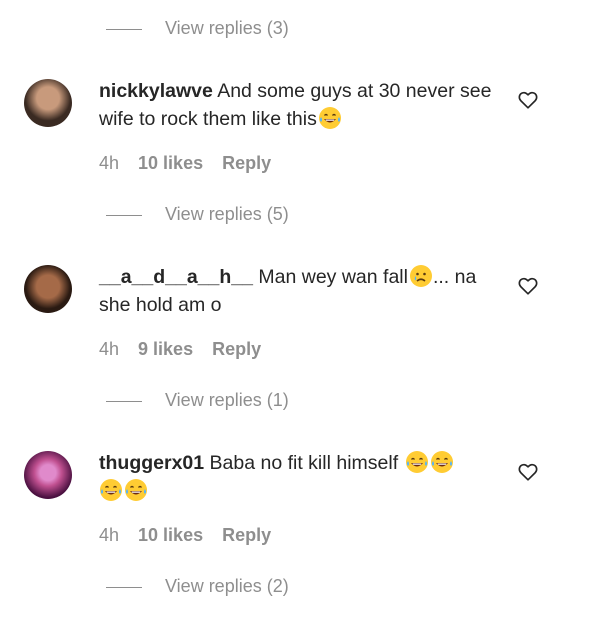 Image resolution: width=600 pixels, height=630 pixels. I want to click on view-replies-row: View replies (2), so click(300, 587).